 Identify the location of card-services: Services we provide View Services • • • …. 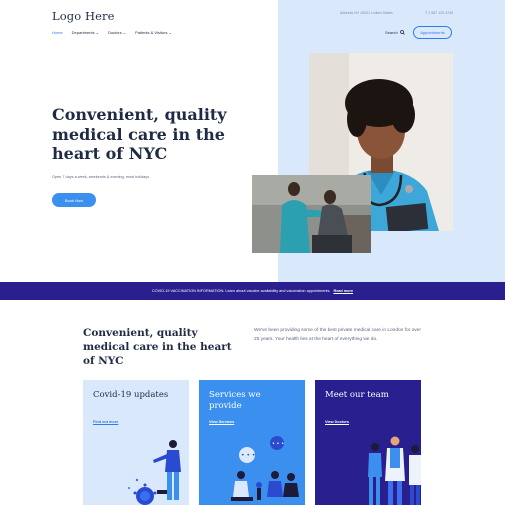
(252, 442).